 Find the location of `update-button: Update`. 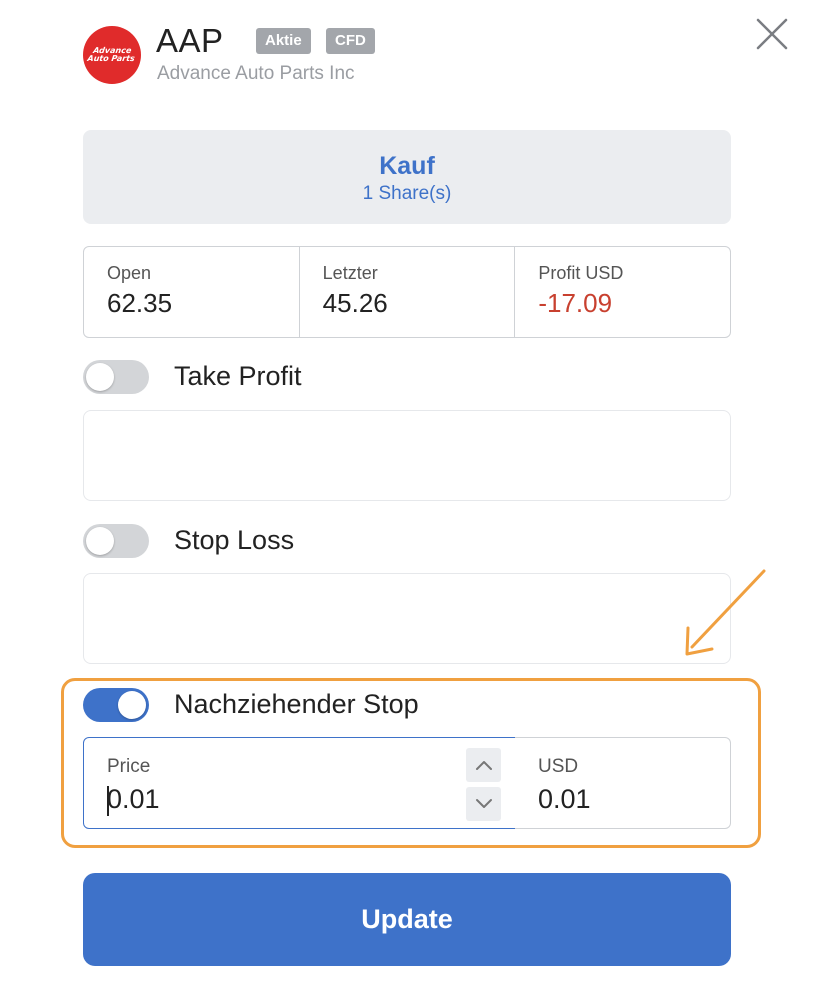

update-button: Update is located at coordinates (407, 919).